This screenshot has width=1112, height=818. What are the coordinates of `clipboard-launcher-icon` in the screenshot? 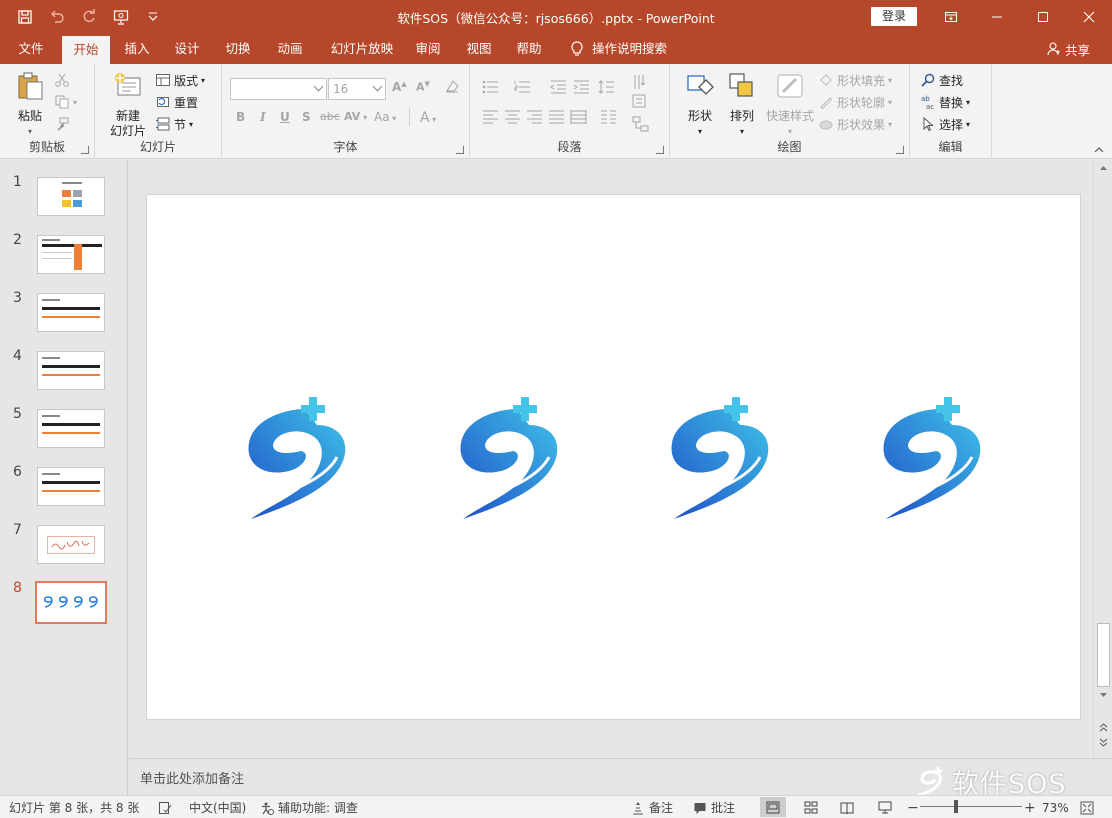 It's located at (85, 150).